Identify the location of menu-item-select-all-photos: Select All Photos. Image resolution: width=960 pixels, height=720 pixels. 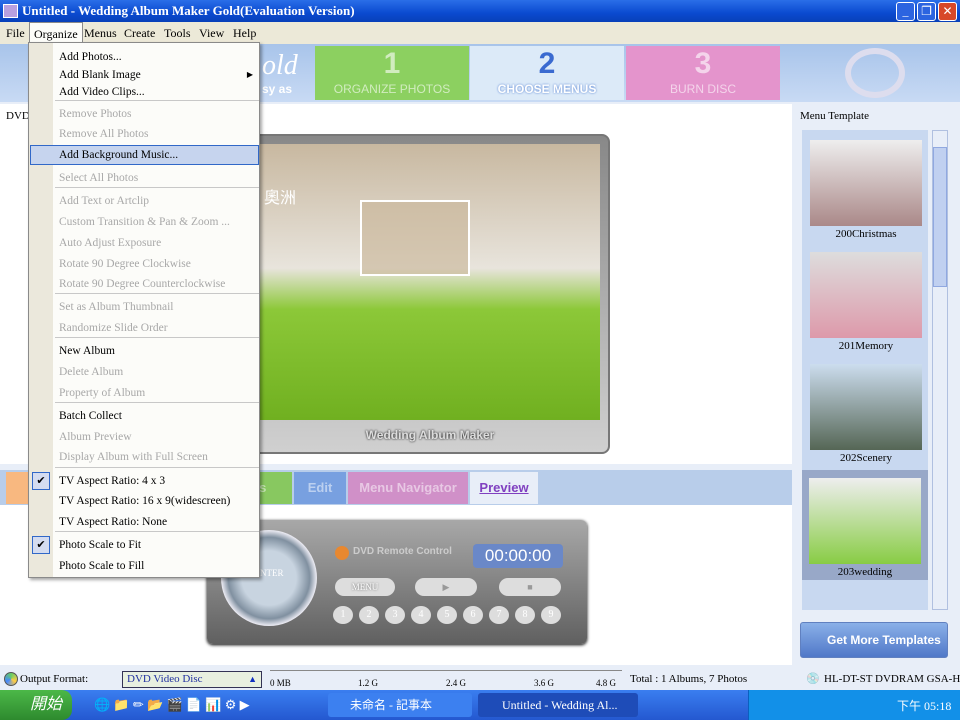
(144, 178).